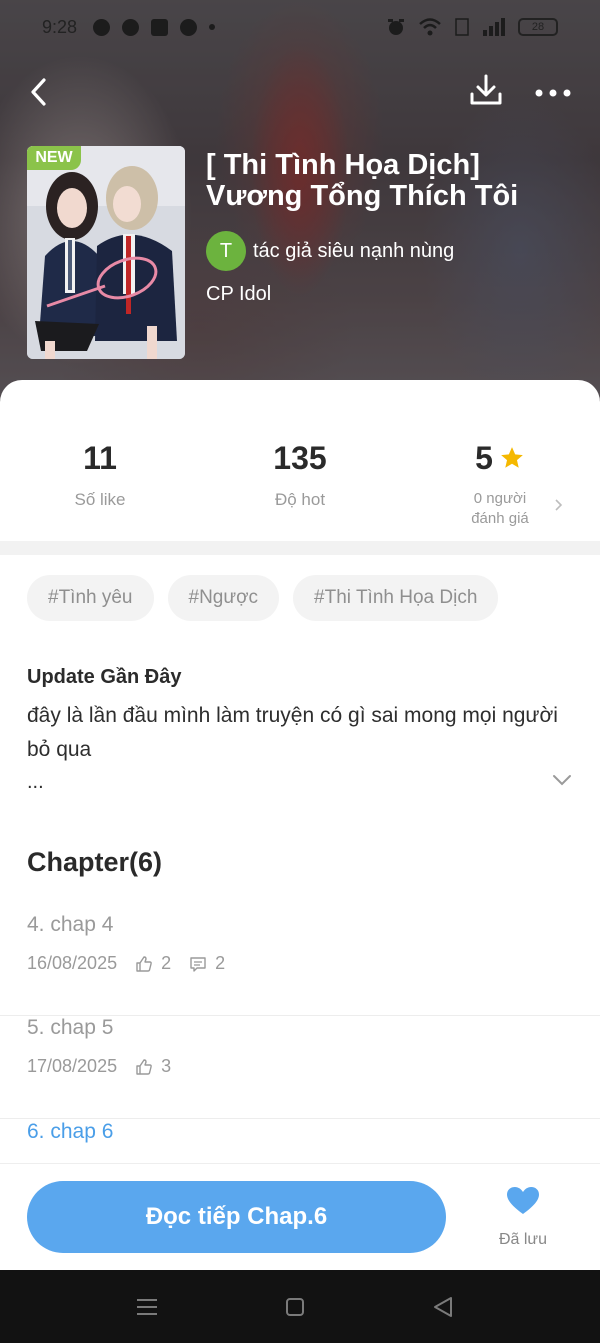 This screenshot has width=600, height=1343. I want to click on chapter-item: 5. chap 5 17/08/2025 3, so click(300, 1067).